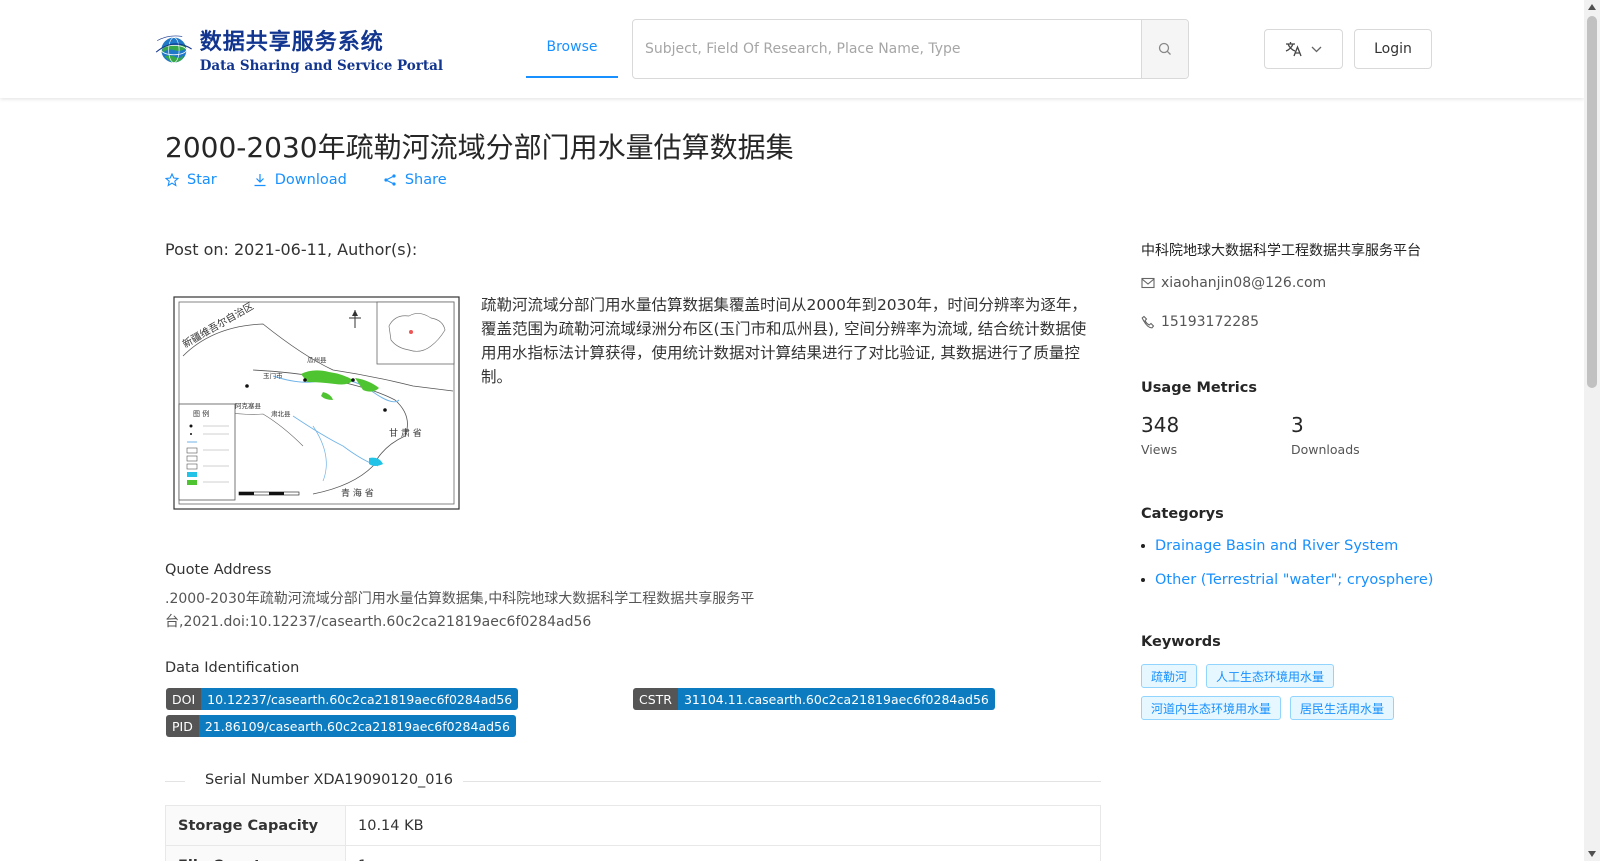 The height and width of the screenshot is (861, 1600). I want to click on pid-key: PID, so click(182, 726).